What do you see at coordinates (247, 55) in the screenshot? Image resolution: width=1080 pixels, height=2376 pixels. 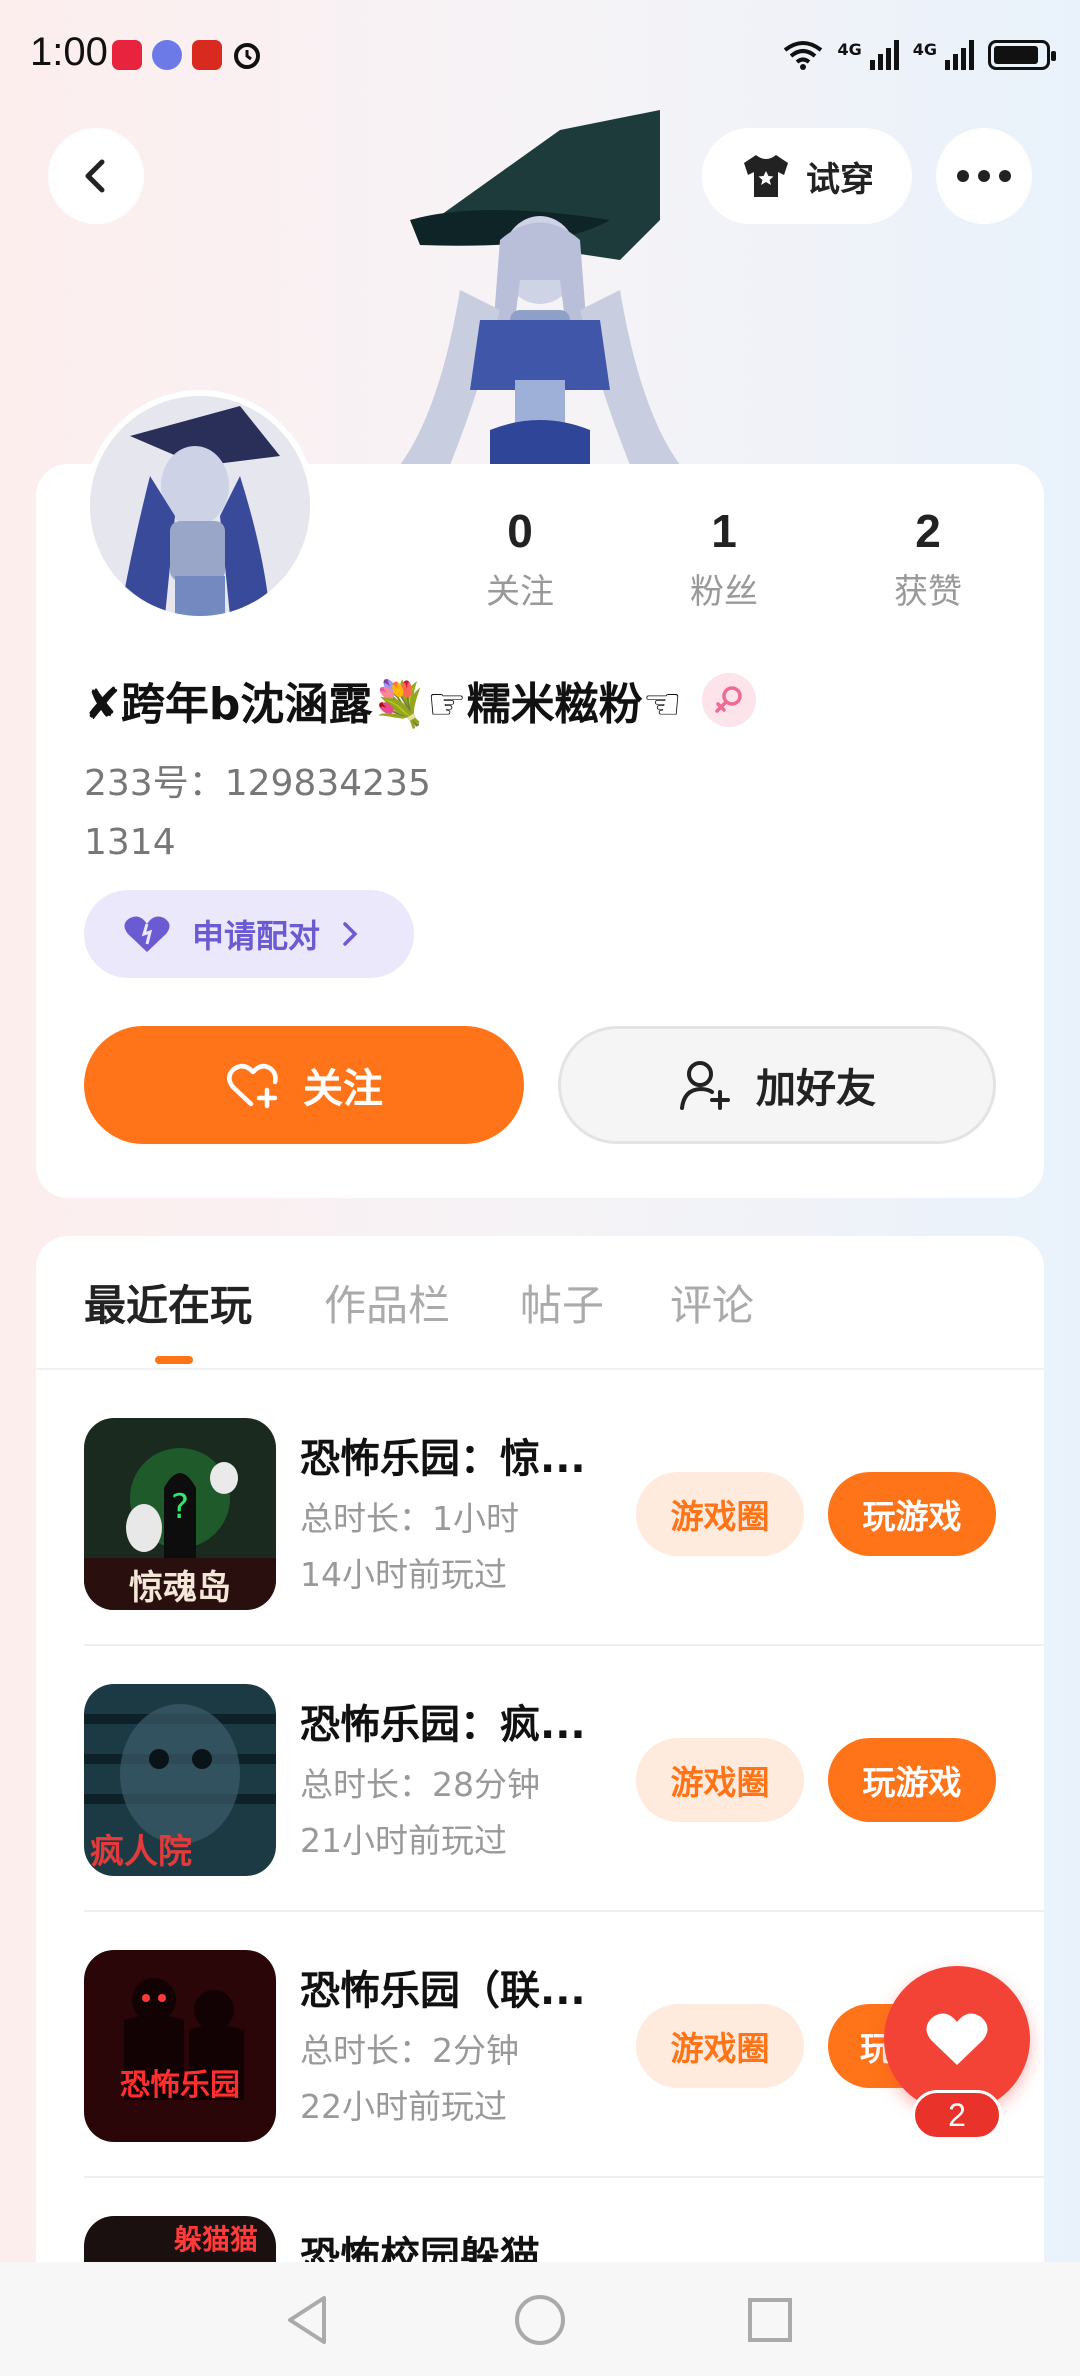 I see `alarm-icon` at bounding box center [247, 55].